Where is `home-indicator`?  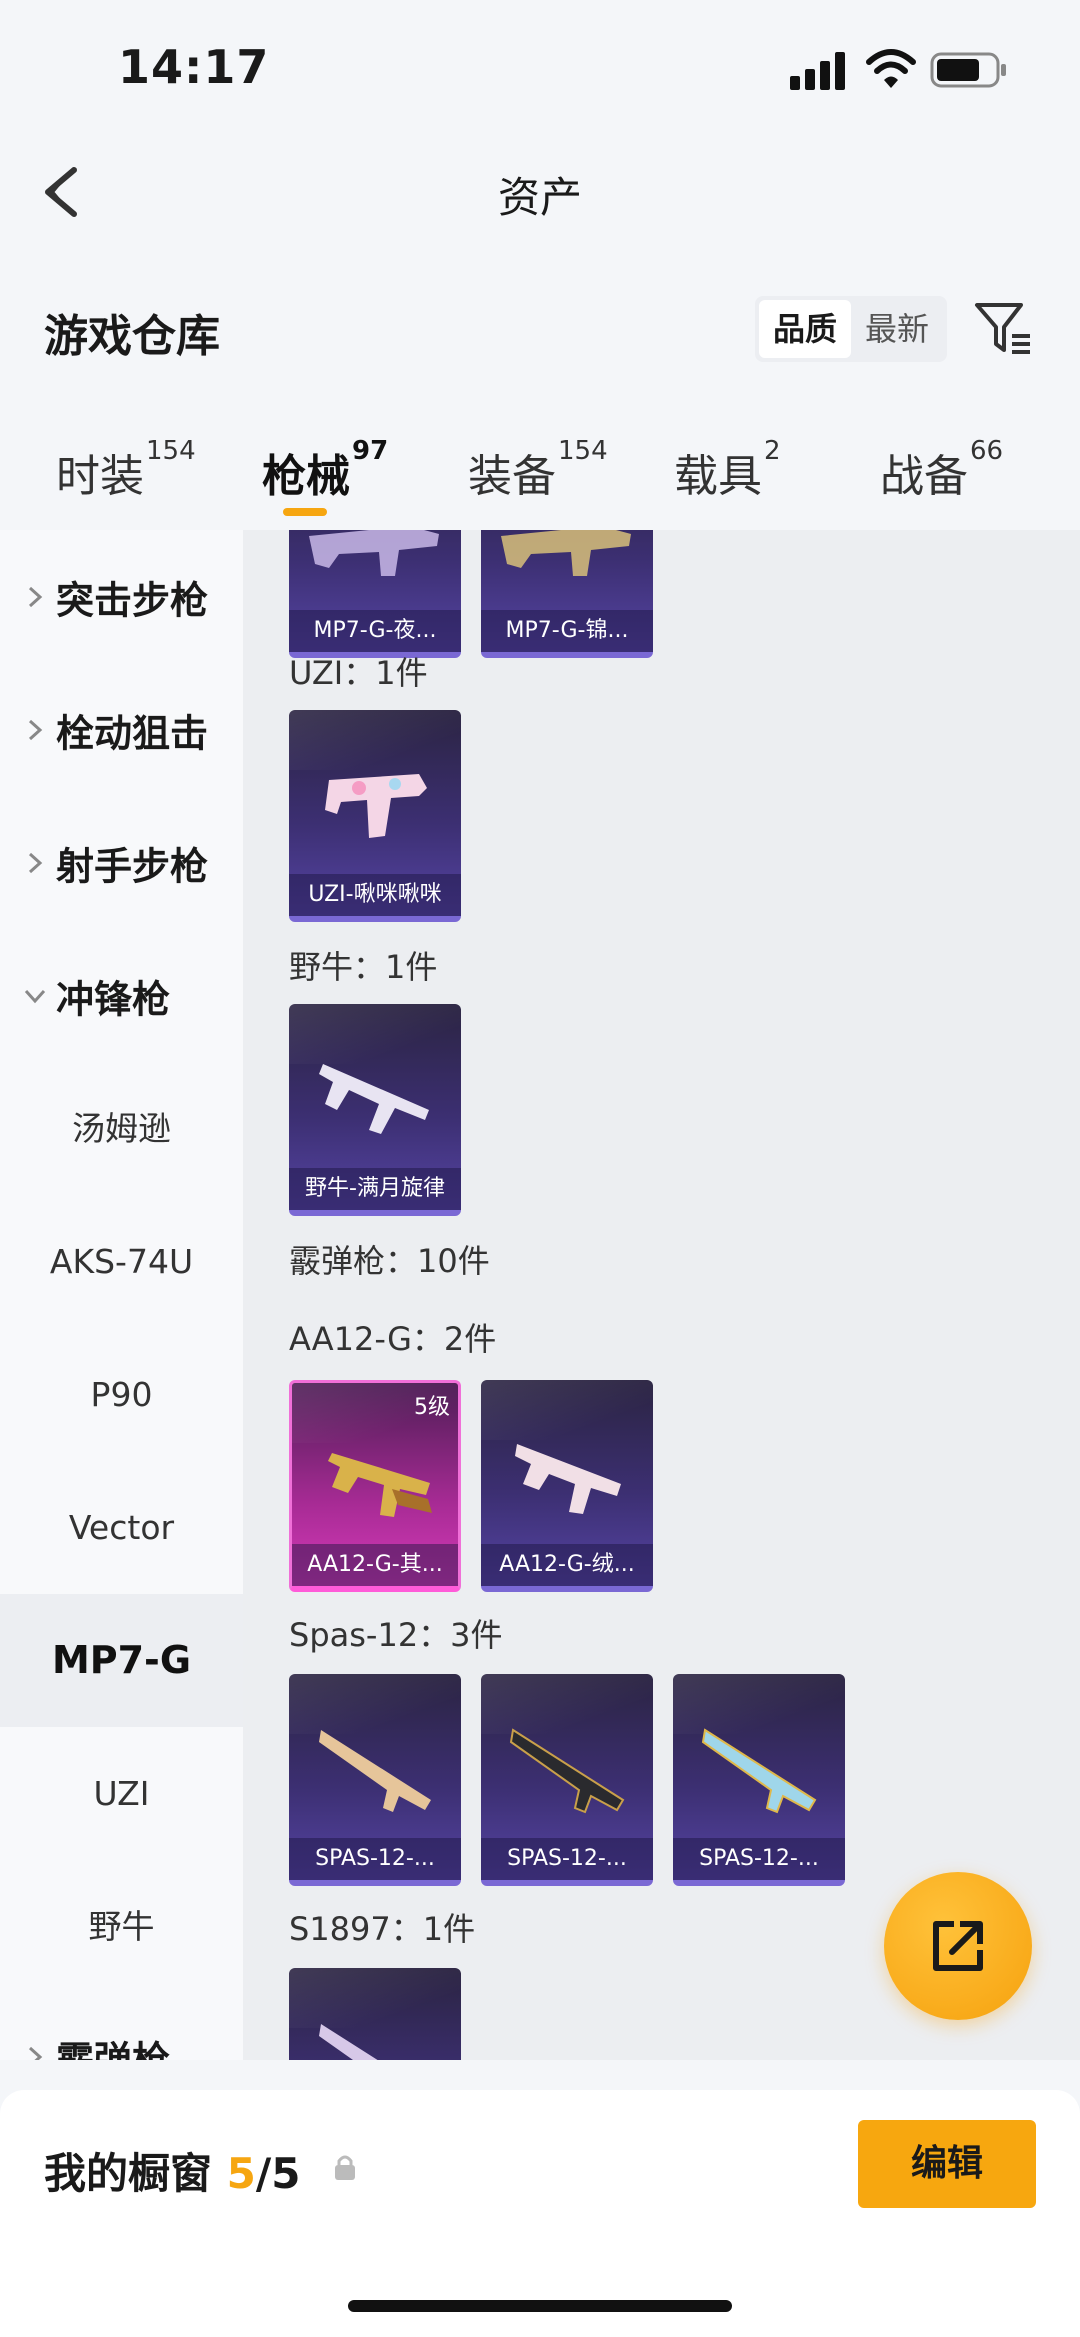
home-indicator is located at coordinates (540, 2306).